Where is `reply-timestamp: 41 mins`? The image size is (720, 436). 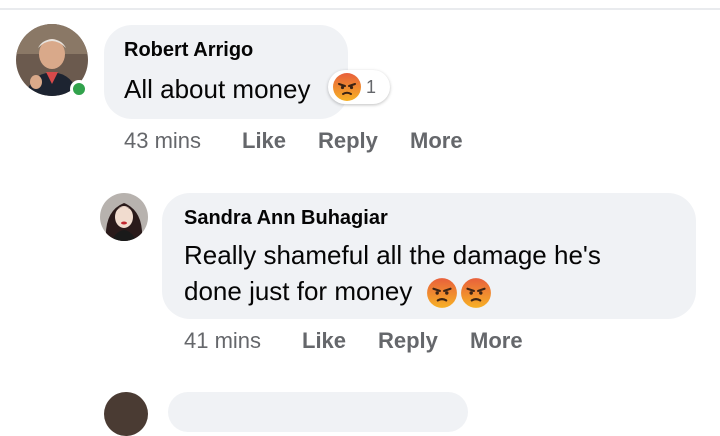 reply-timestamp: 41 mins is located at coordinates (222, 341).